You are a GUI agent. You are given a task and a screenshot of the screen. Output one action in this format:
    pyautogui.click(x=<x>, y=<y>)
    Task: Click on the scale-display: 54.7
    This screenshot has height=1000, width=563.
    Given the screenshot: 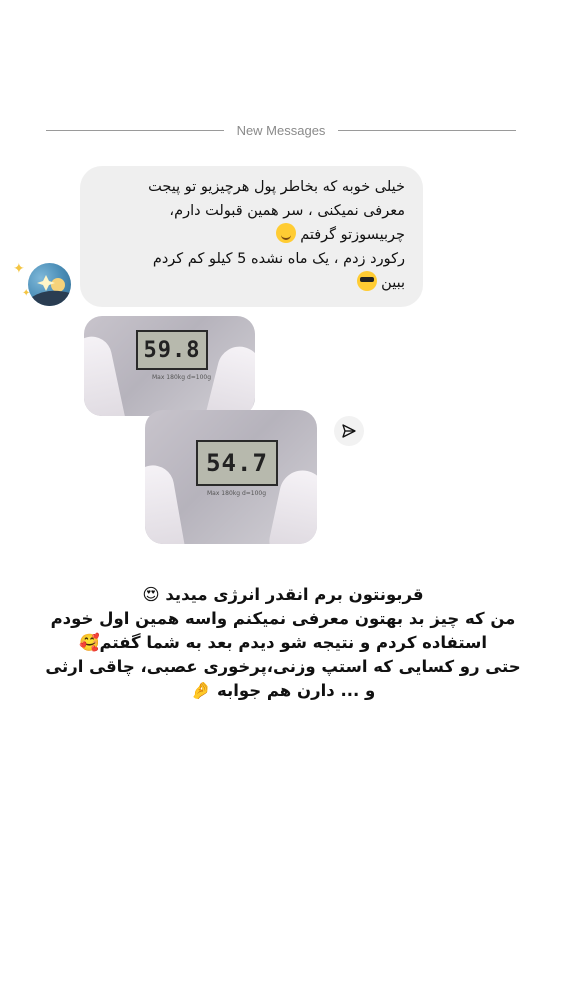 What is the action you would take?
    pyautogui.click(x=237, y=463)
    